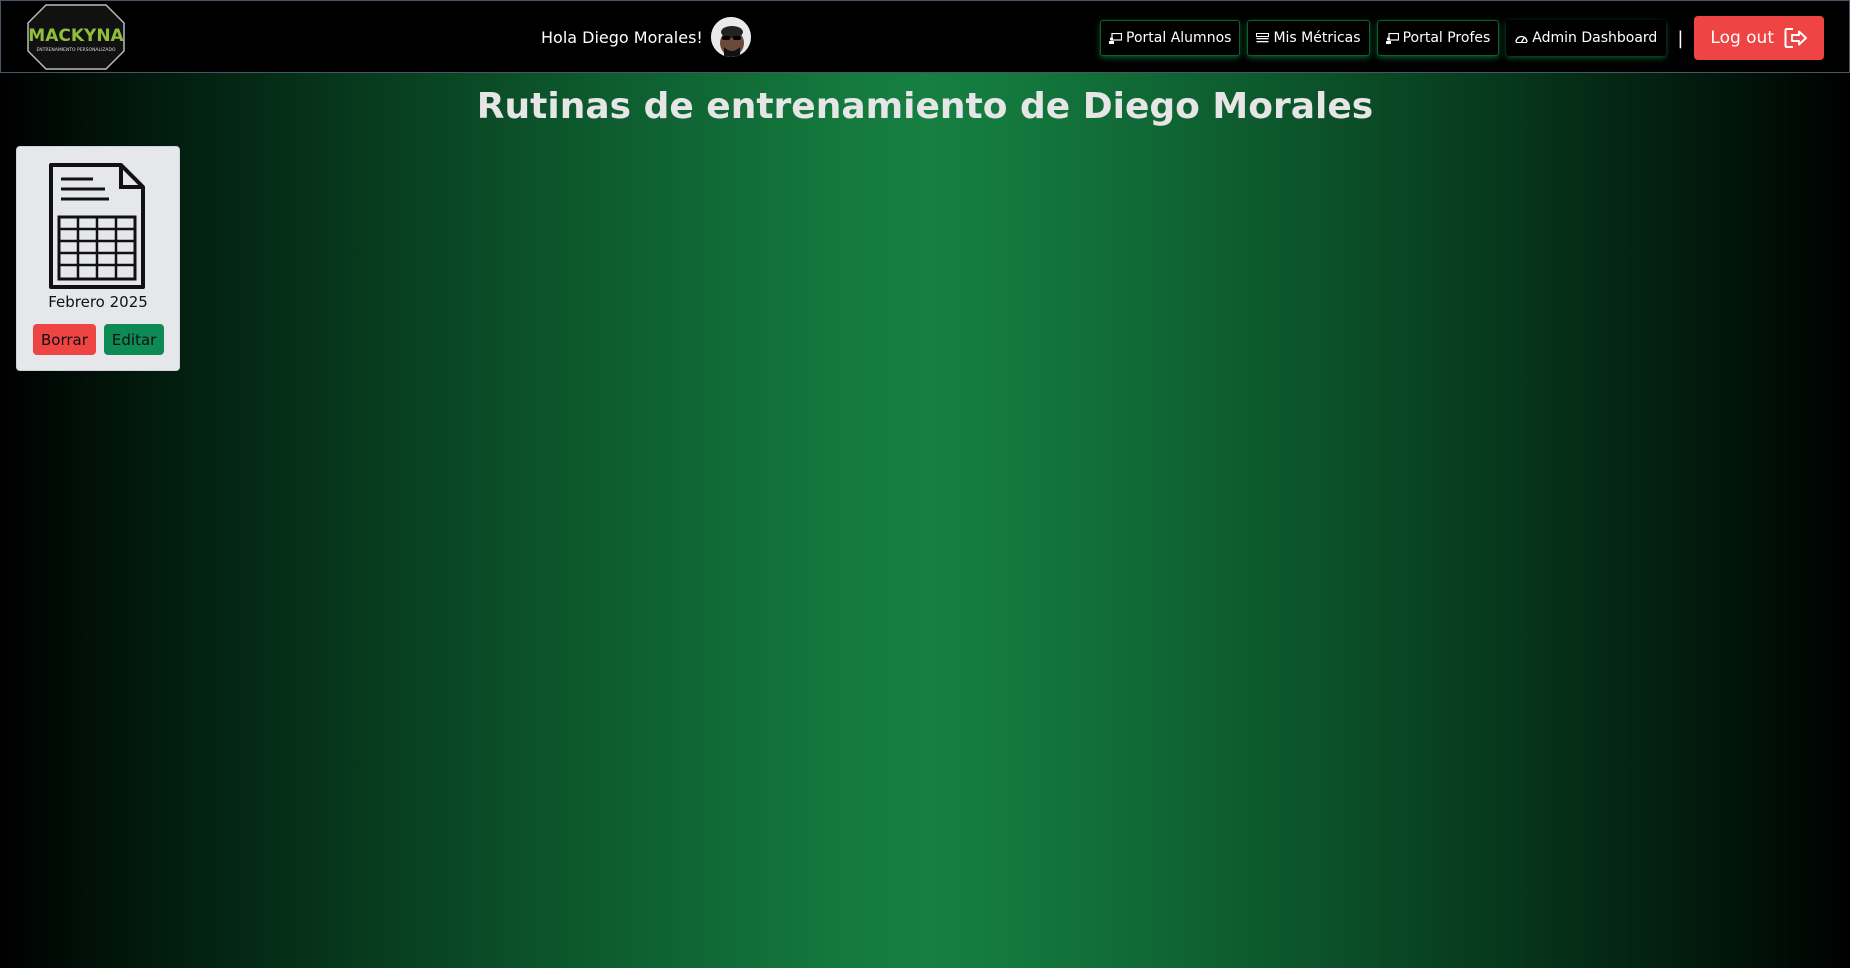  What do you see at coordinates (1263, 37) in the screenshot?
I see `list-icon` at bounding box center [1263, 37].